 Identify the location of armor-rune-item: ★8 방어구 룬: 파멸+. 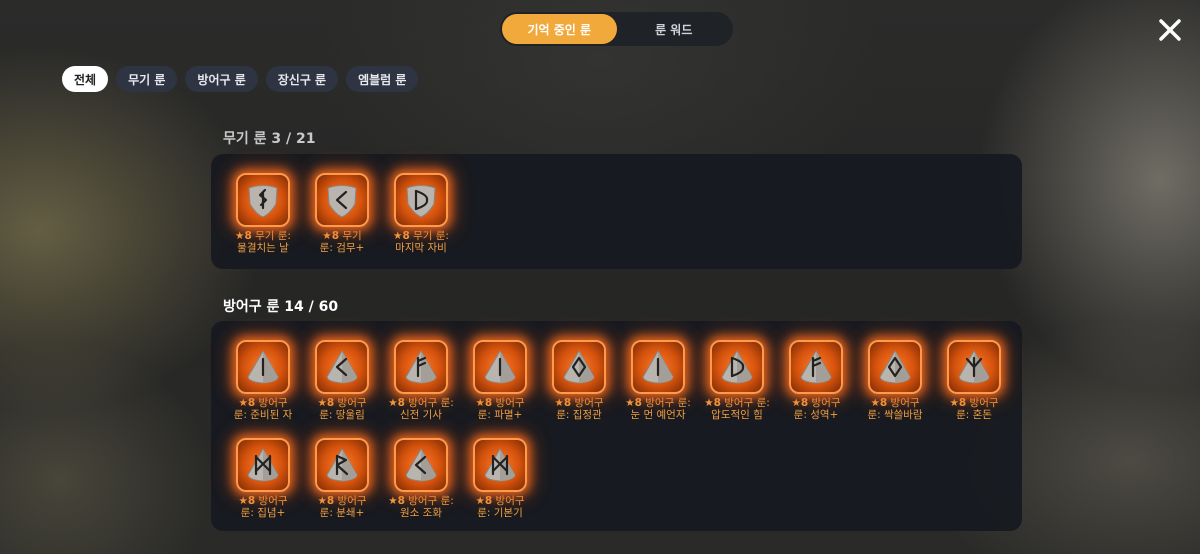
(500, 380).